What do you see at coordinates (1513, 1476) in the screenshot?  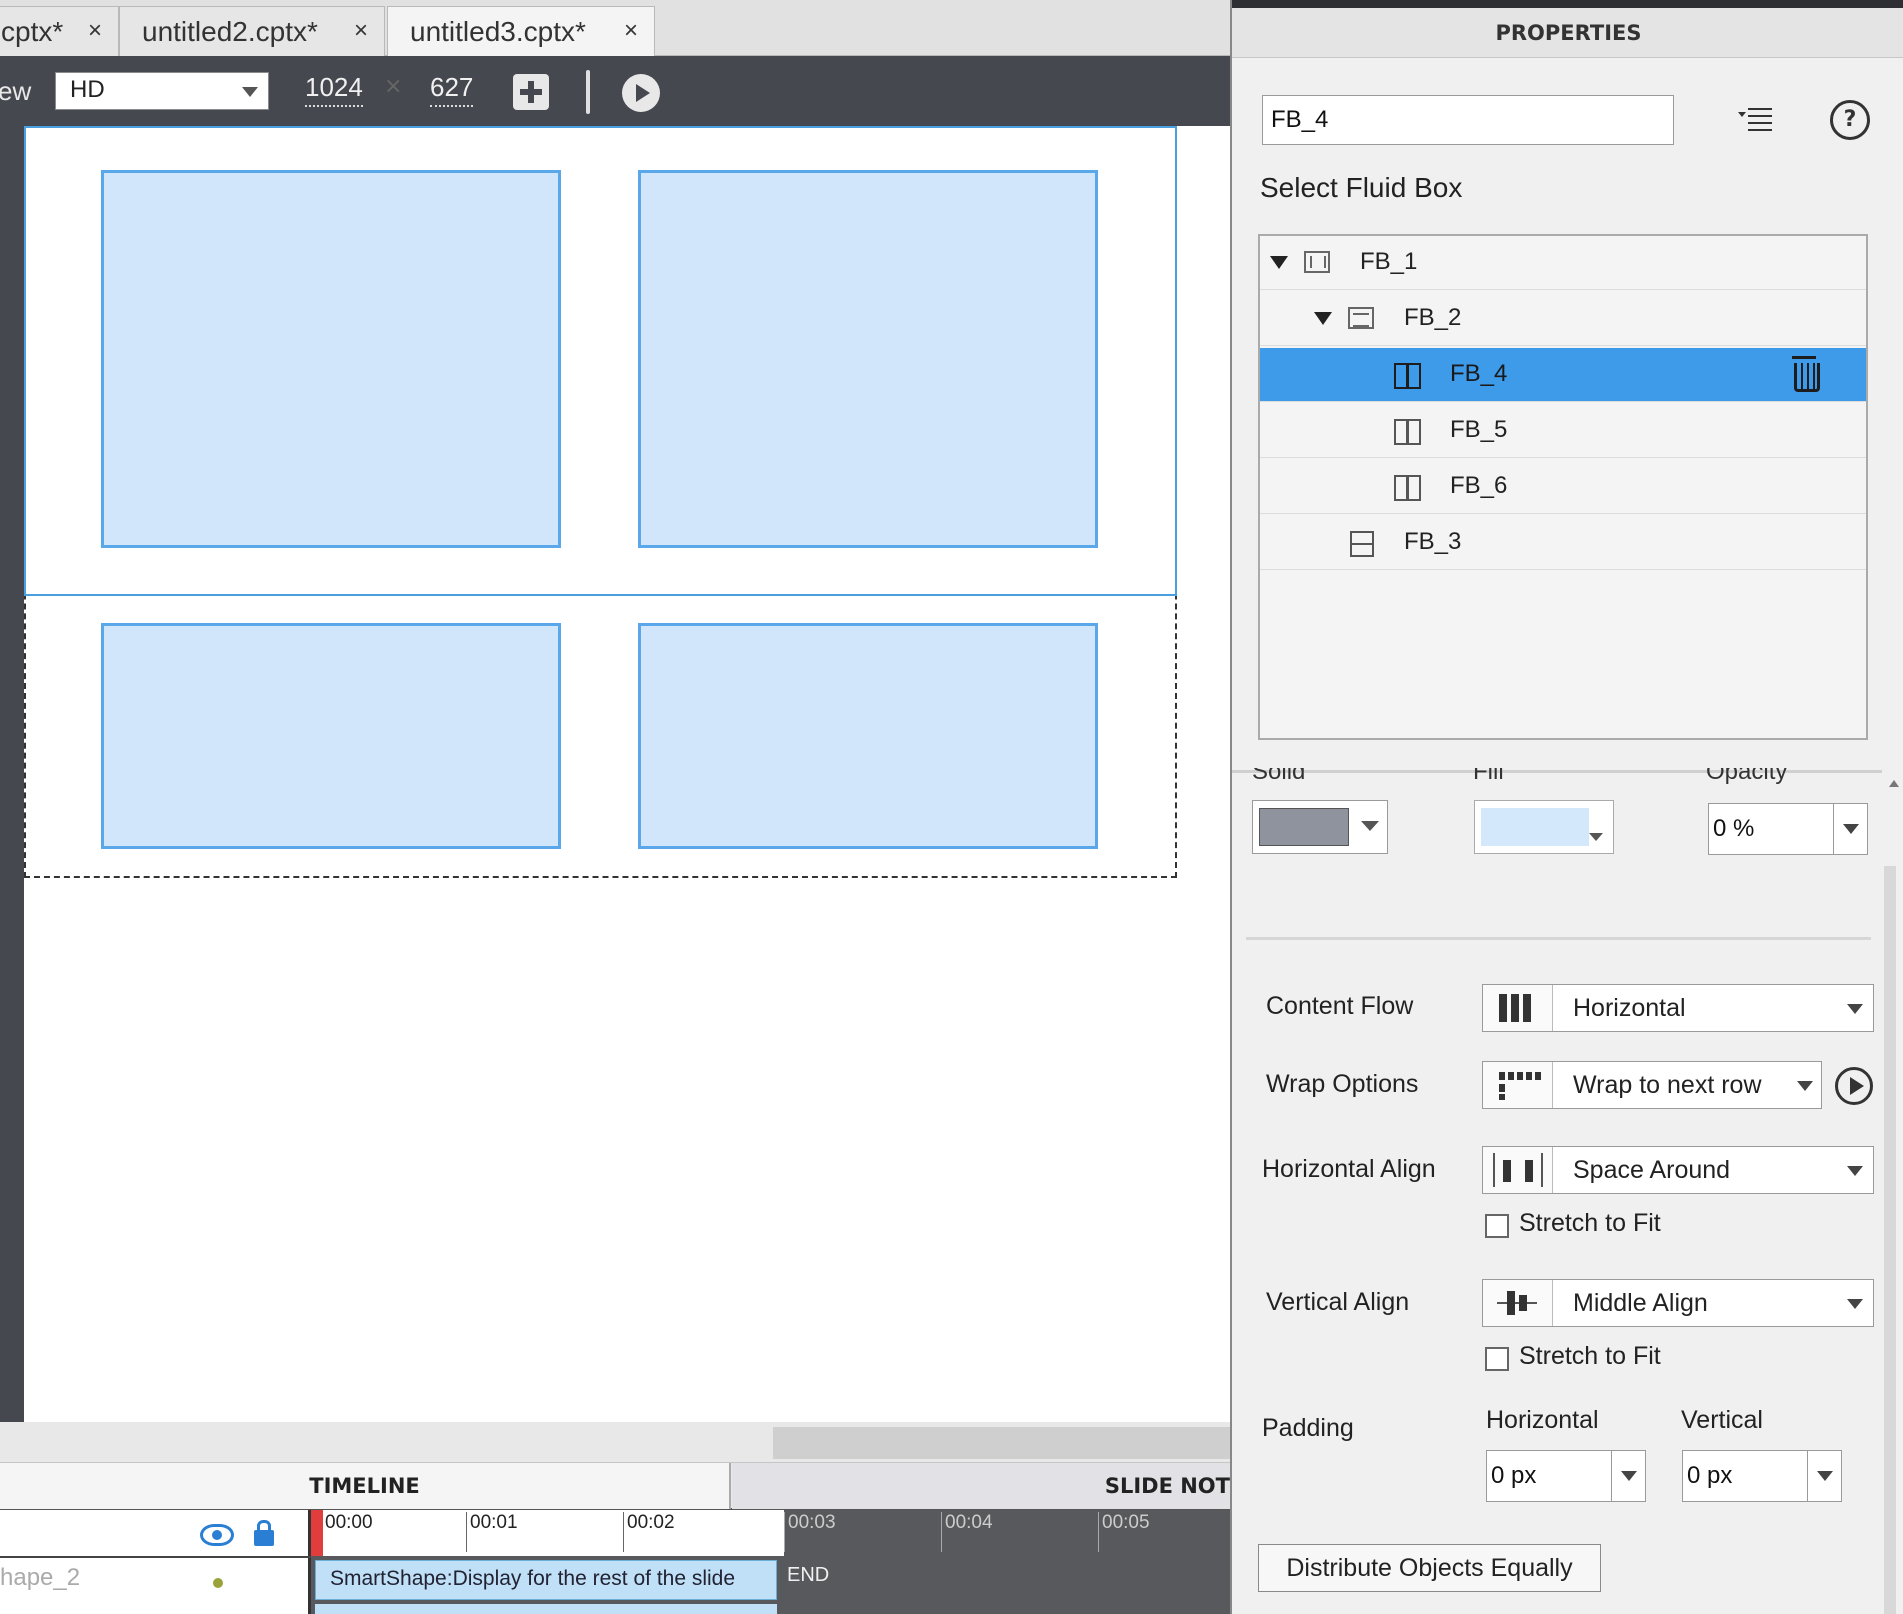 I see `padding-horizontal-value: 0 px` at bounding box center [1513, 1476].